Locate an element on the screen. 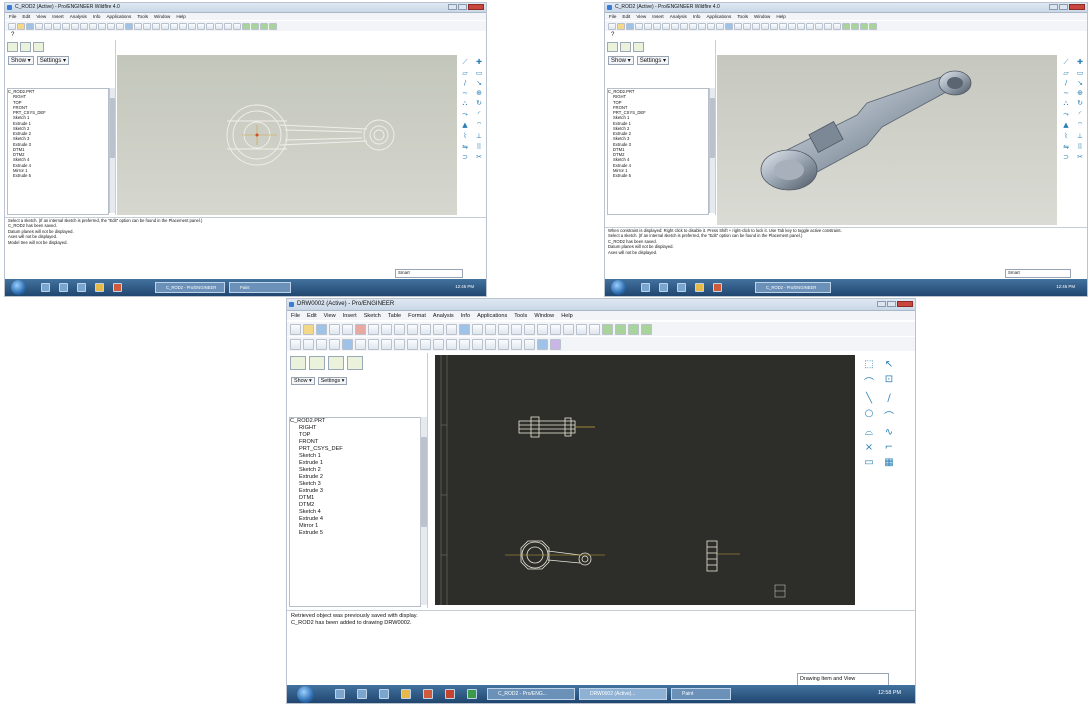 The height and width of the screenshot is (704, 1090). minimize-button is located at coordinates (881, 304).